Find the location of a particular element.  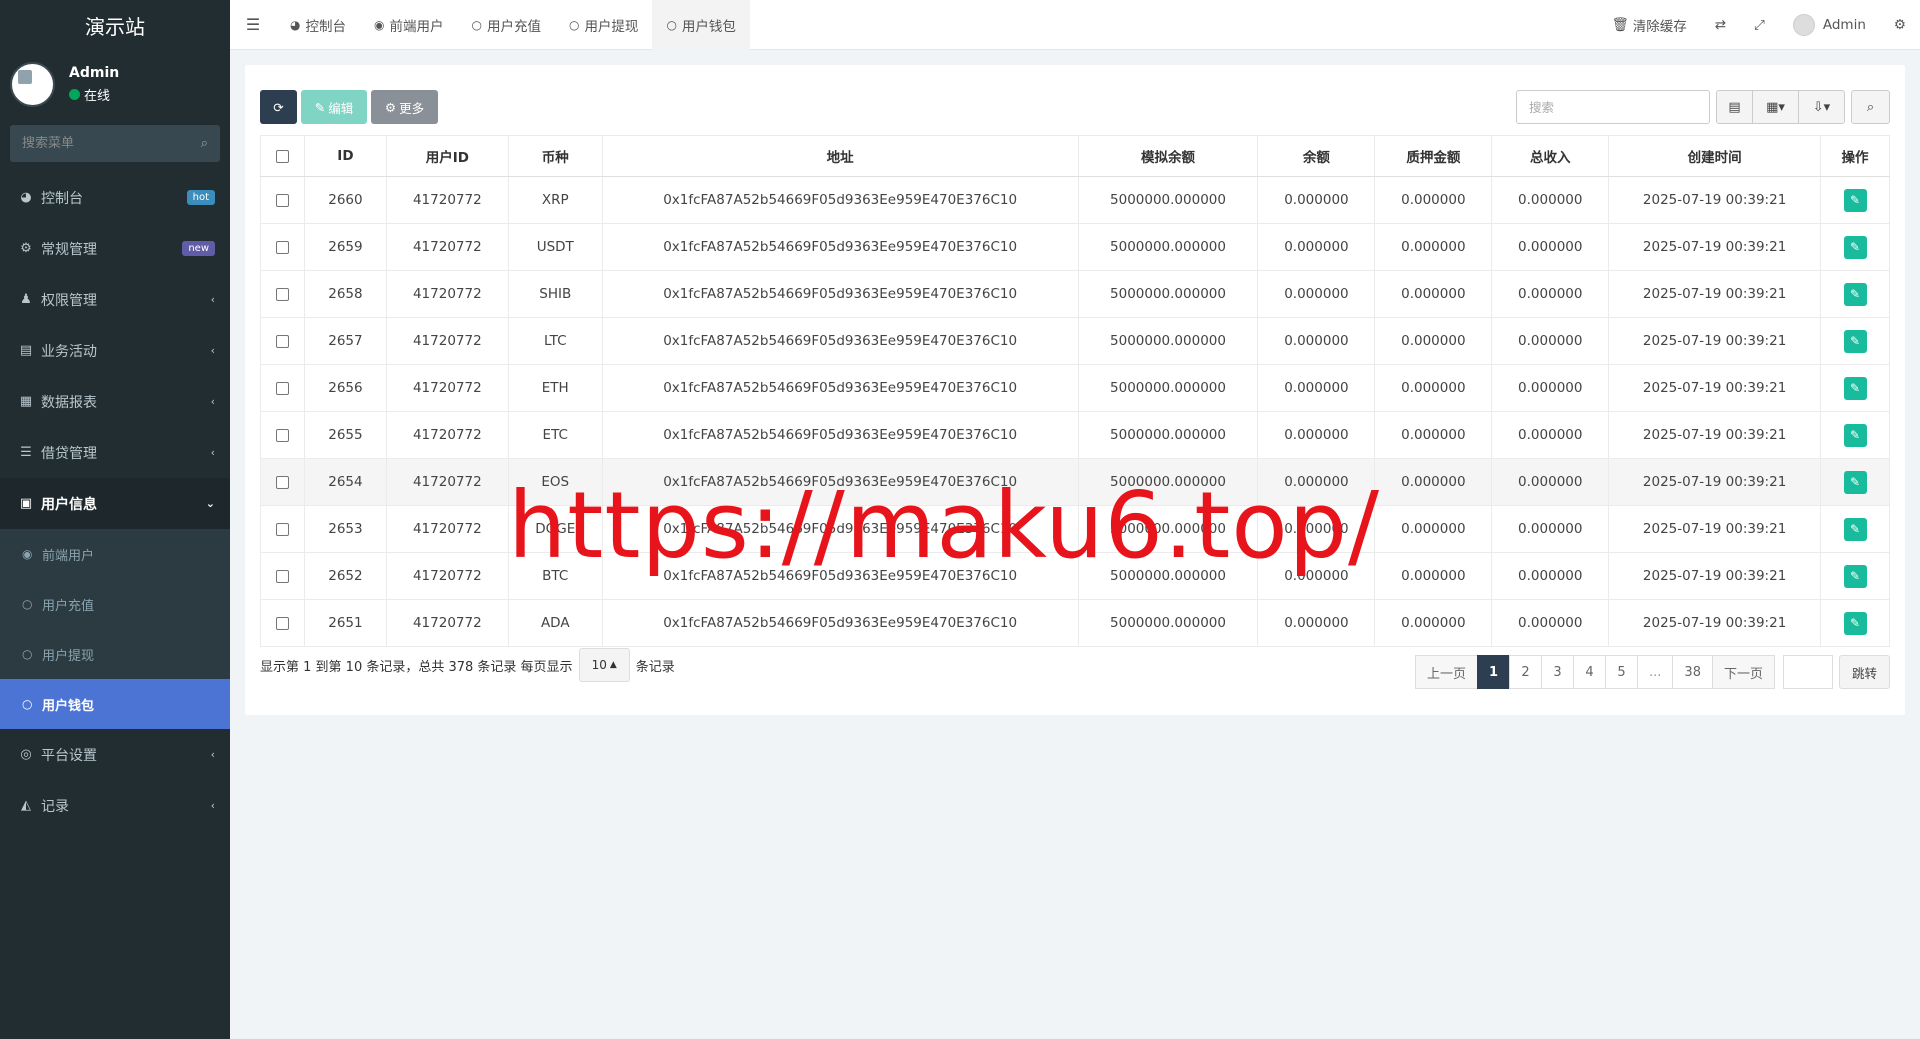

actions-cell: ✎ is located at coordinates (1855, 341).